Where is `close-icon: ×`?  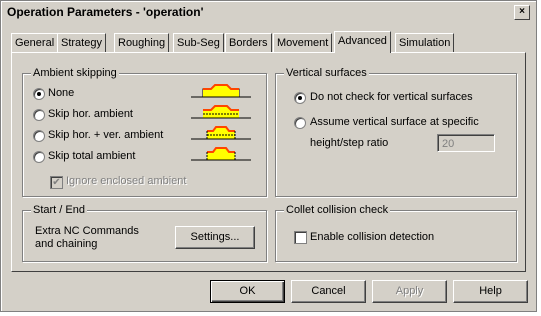
close-icon: × is located at coordinates (522, 11).